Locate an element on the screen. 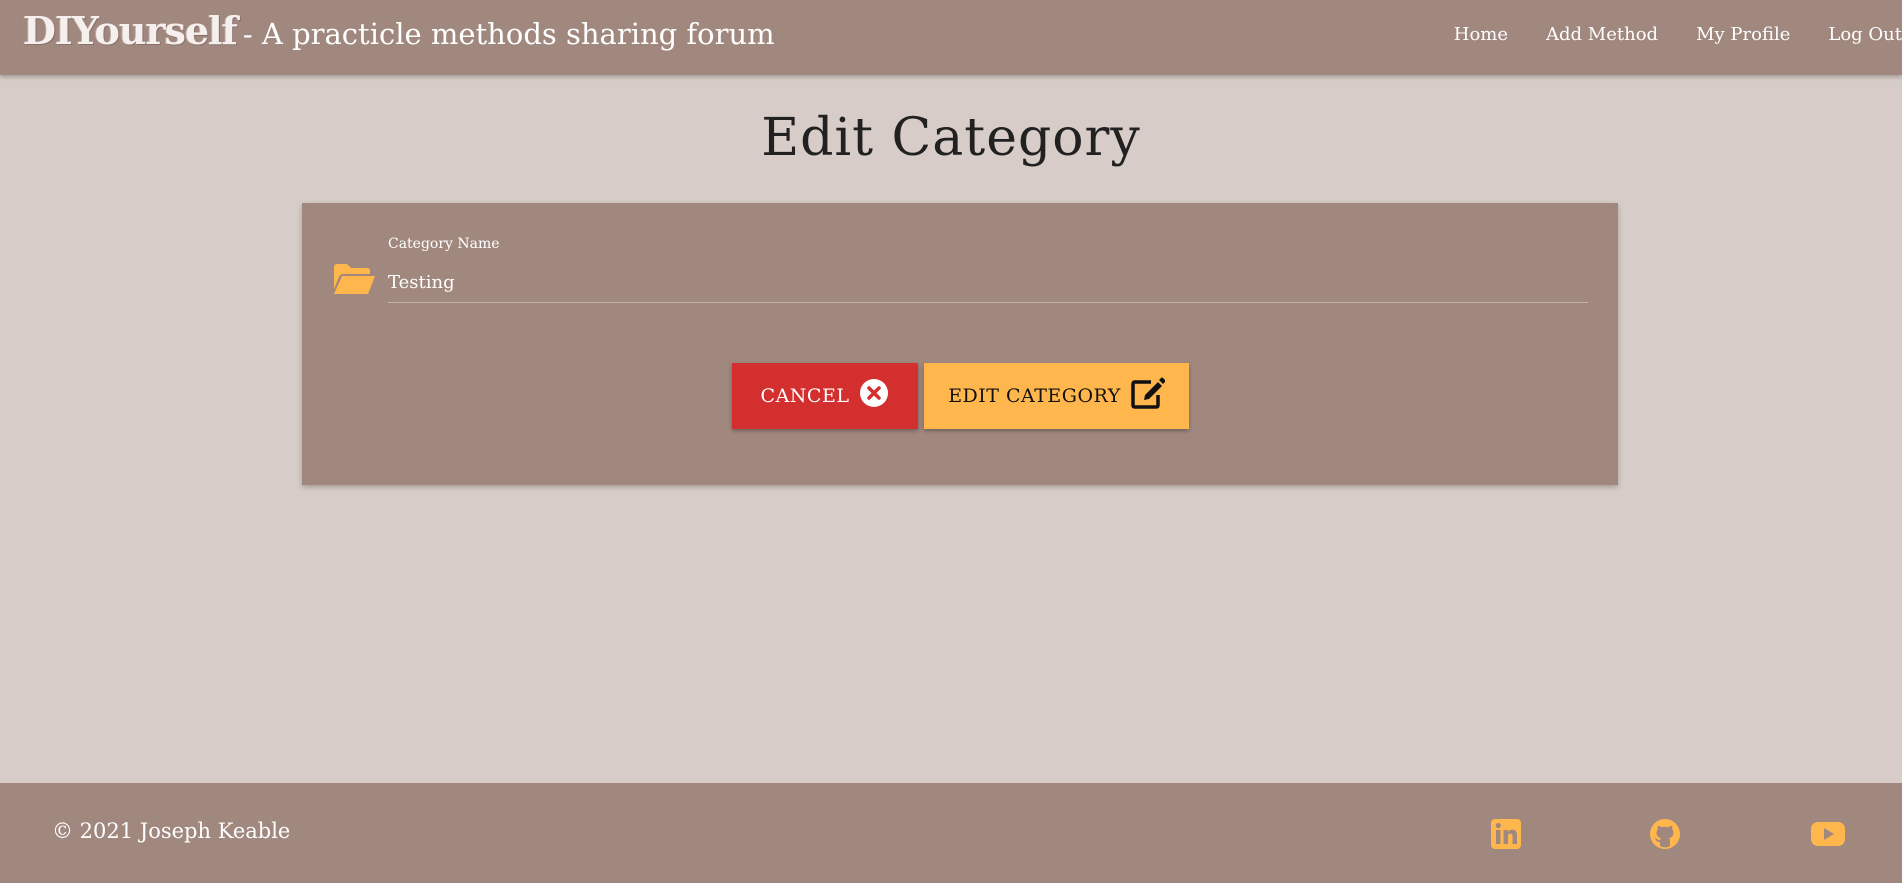  nav-links: Home Add Method My Profile Log Out is located at coordinates (1668, 34).